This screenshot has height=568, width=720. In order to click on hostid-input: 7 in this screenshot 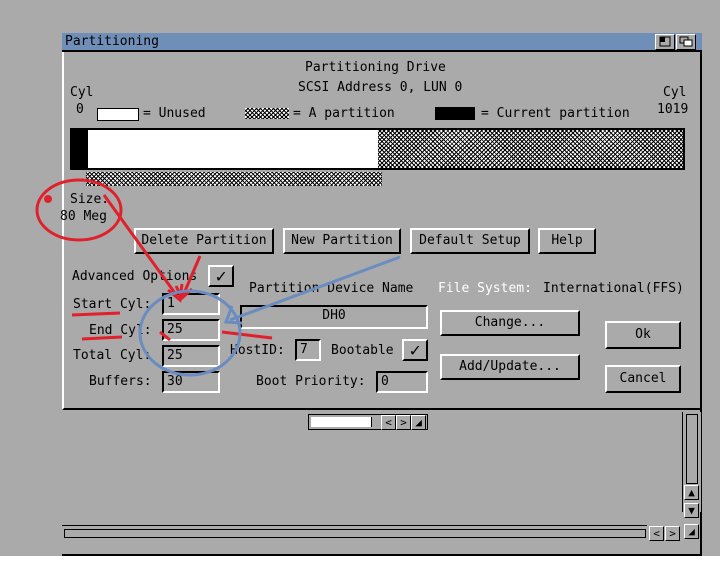, I will do `click(308, 350)`.